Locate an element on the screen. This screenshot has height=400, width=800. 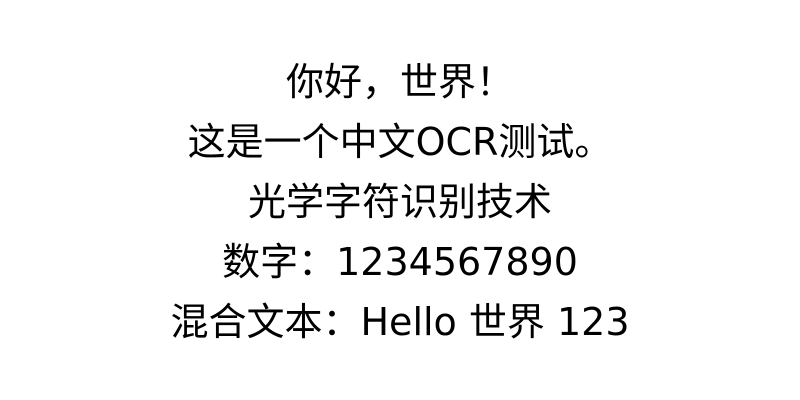
text-line-ocr-technology: 光学字符识别技术 is located at coordinates (399, 202).